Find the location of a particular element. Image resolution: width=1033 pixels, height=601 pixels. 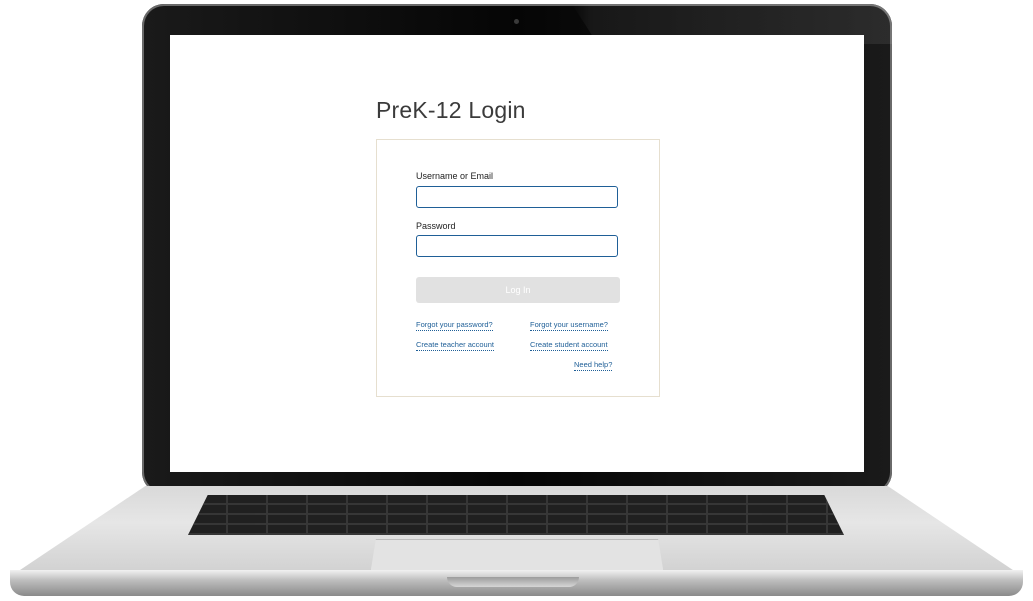

create-student-account-link: Create student account is located at coordinates (569, 345).